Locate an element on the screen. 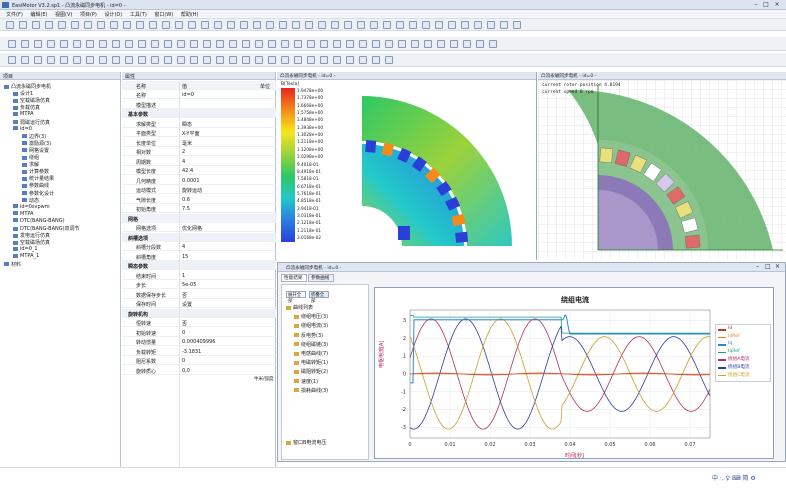 This screenshot has width=786, height=489. property-row: 周期数 4 is located at coordinates (199, 161).